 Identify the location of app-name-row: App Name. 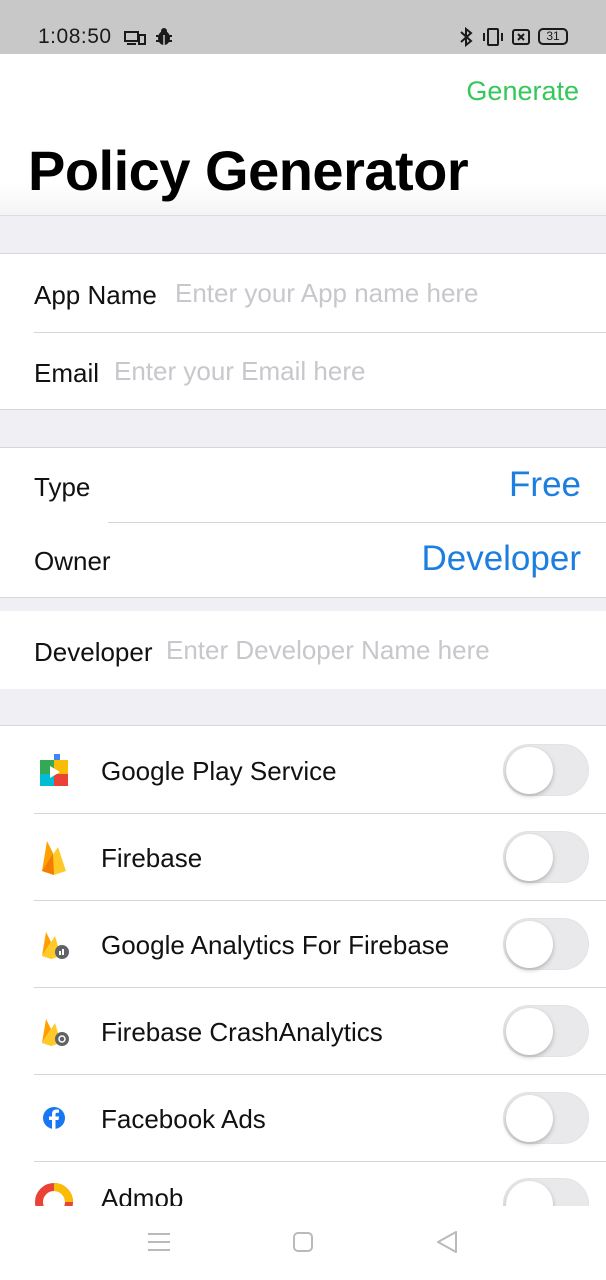
(303, 293).